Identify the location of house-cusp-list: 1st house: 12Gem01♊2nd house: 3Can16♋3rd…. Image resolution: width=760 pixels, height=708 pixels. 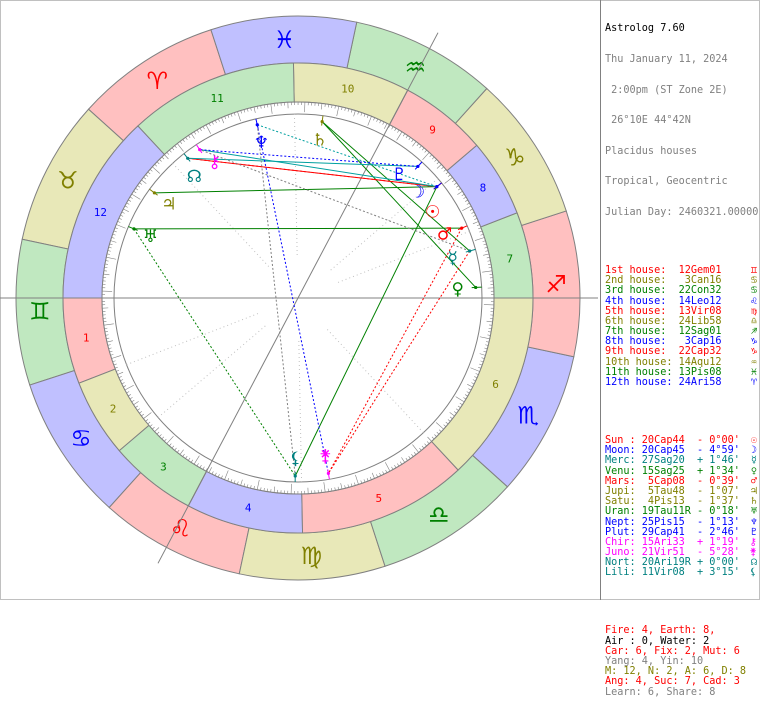
(681, 327).